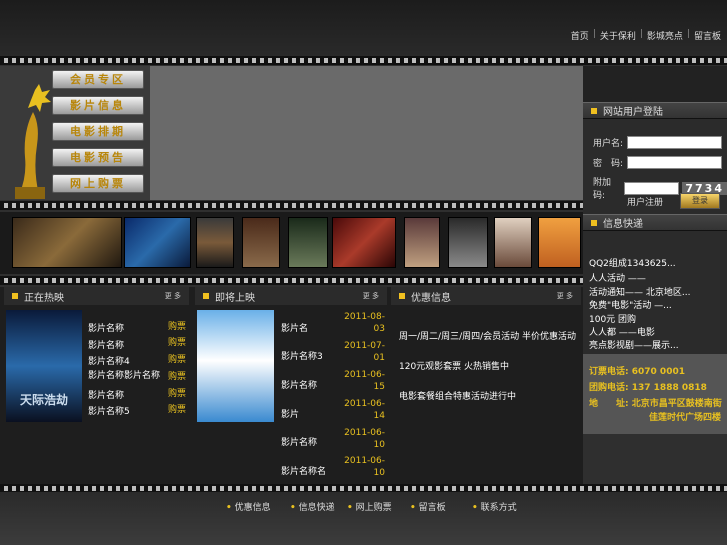 The height and width of the screenshot is (545, 727). I want to click on footer-link-guestbook: • 留言板, so click(428, 506).